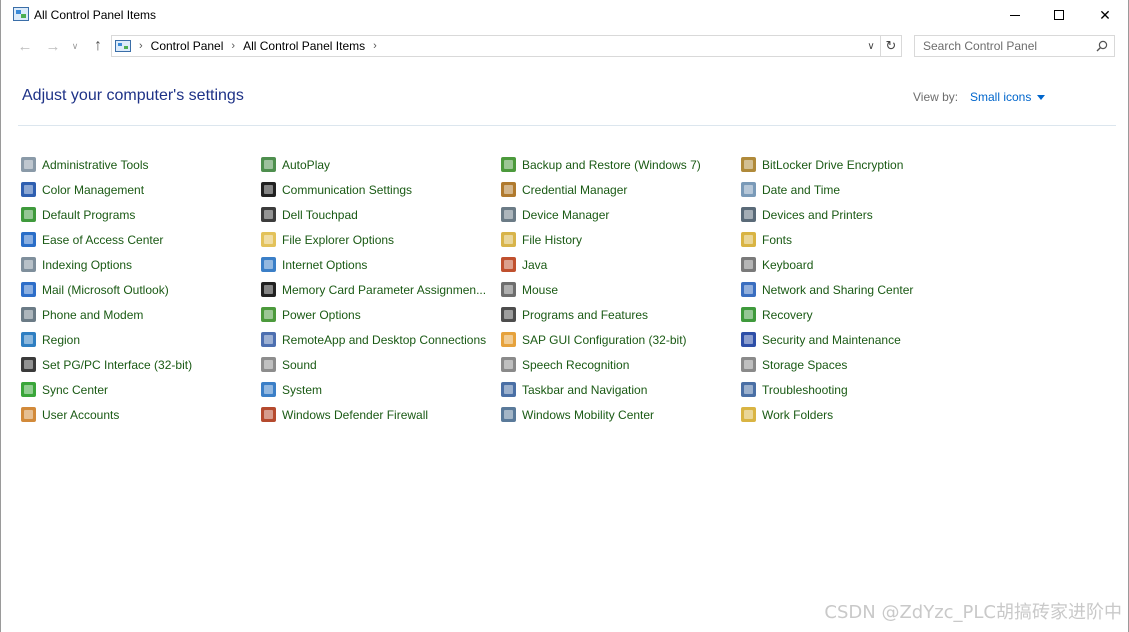 The width and height of the screenshot is (1129, 632). Describe the element at coordinates (621, 239) in the screenshot. I see `control-panel-item-file-history: File History` at that location.